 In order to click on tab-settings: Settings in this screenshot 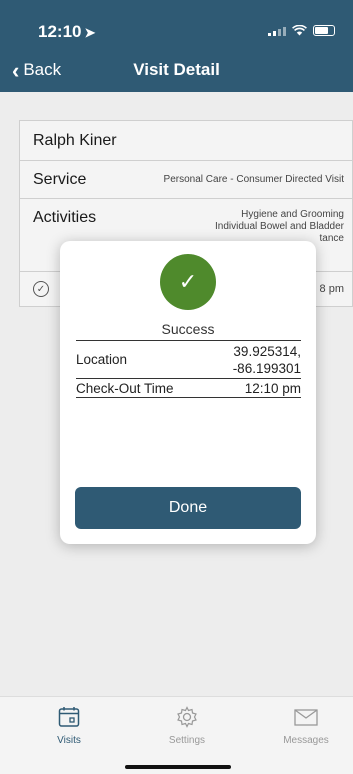, I will do `click(187, 725)`.